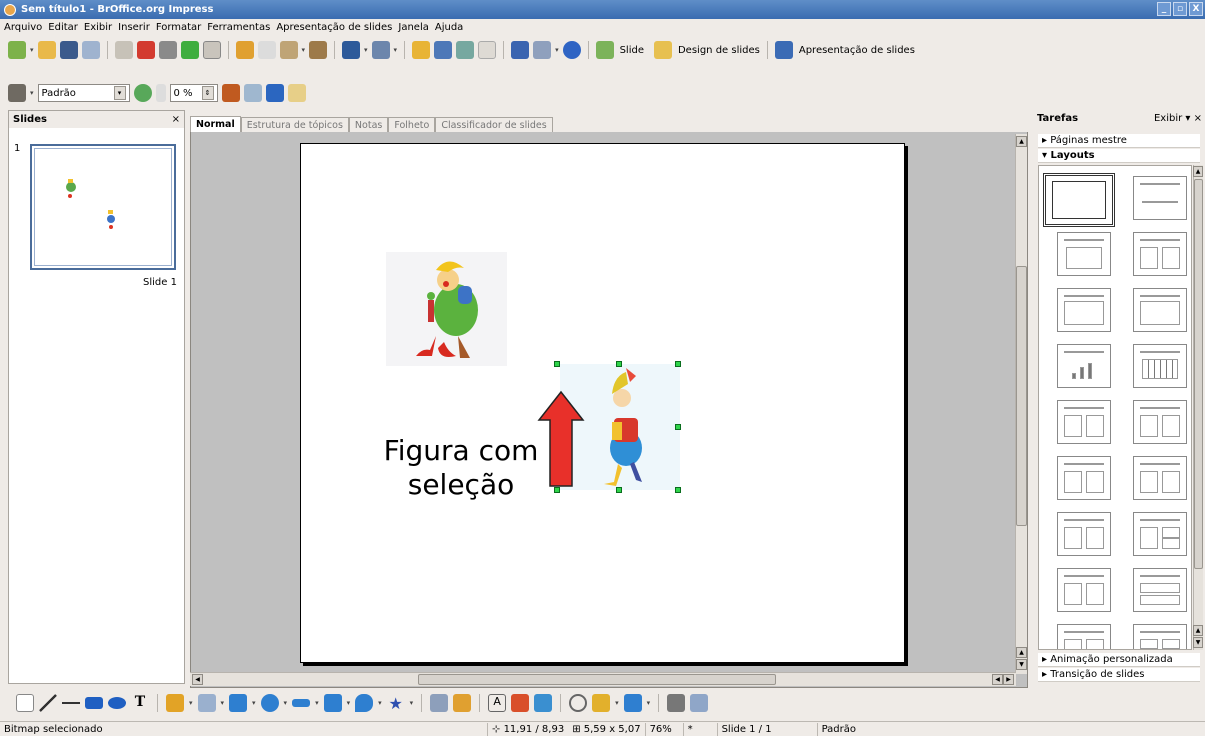  What do you see at coordinates (189, 50) in the screenshot?
I see `spellcheck-icon` at bounding box center [189, 50].